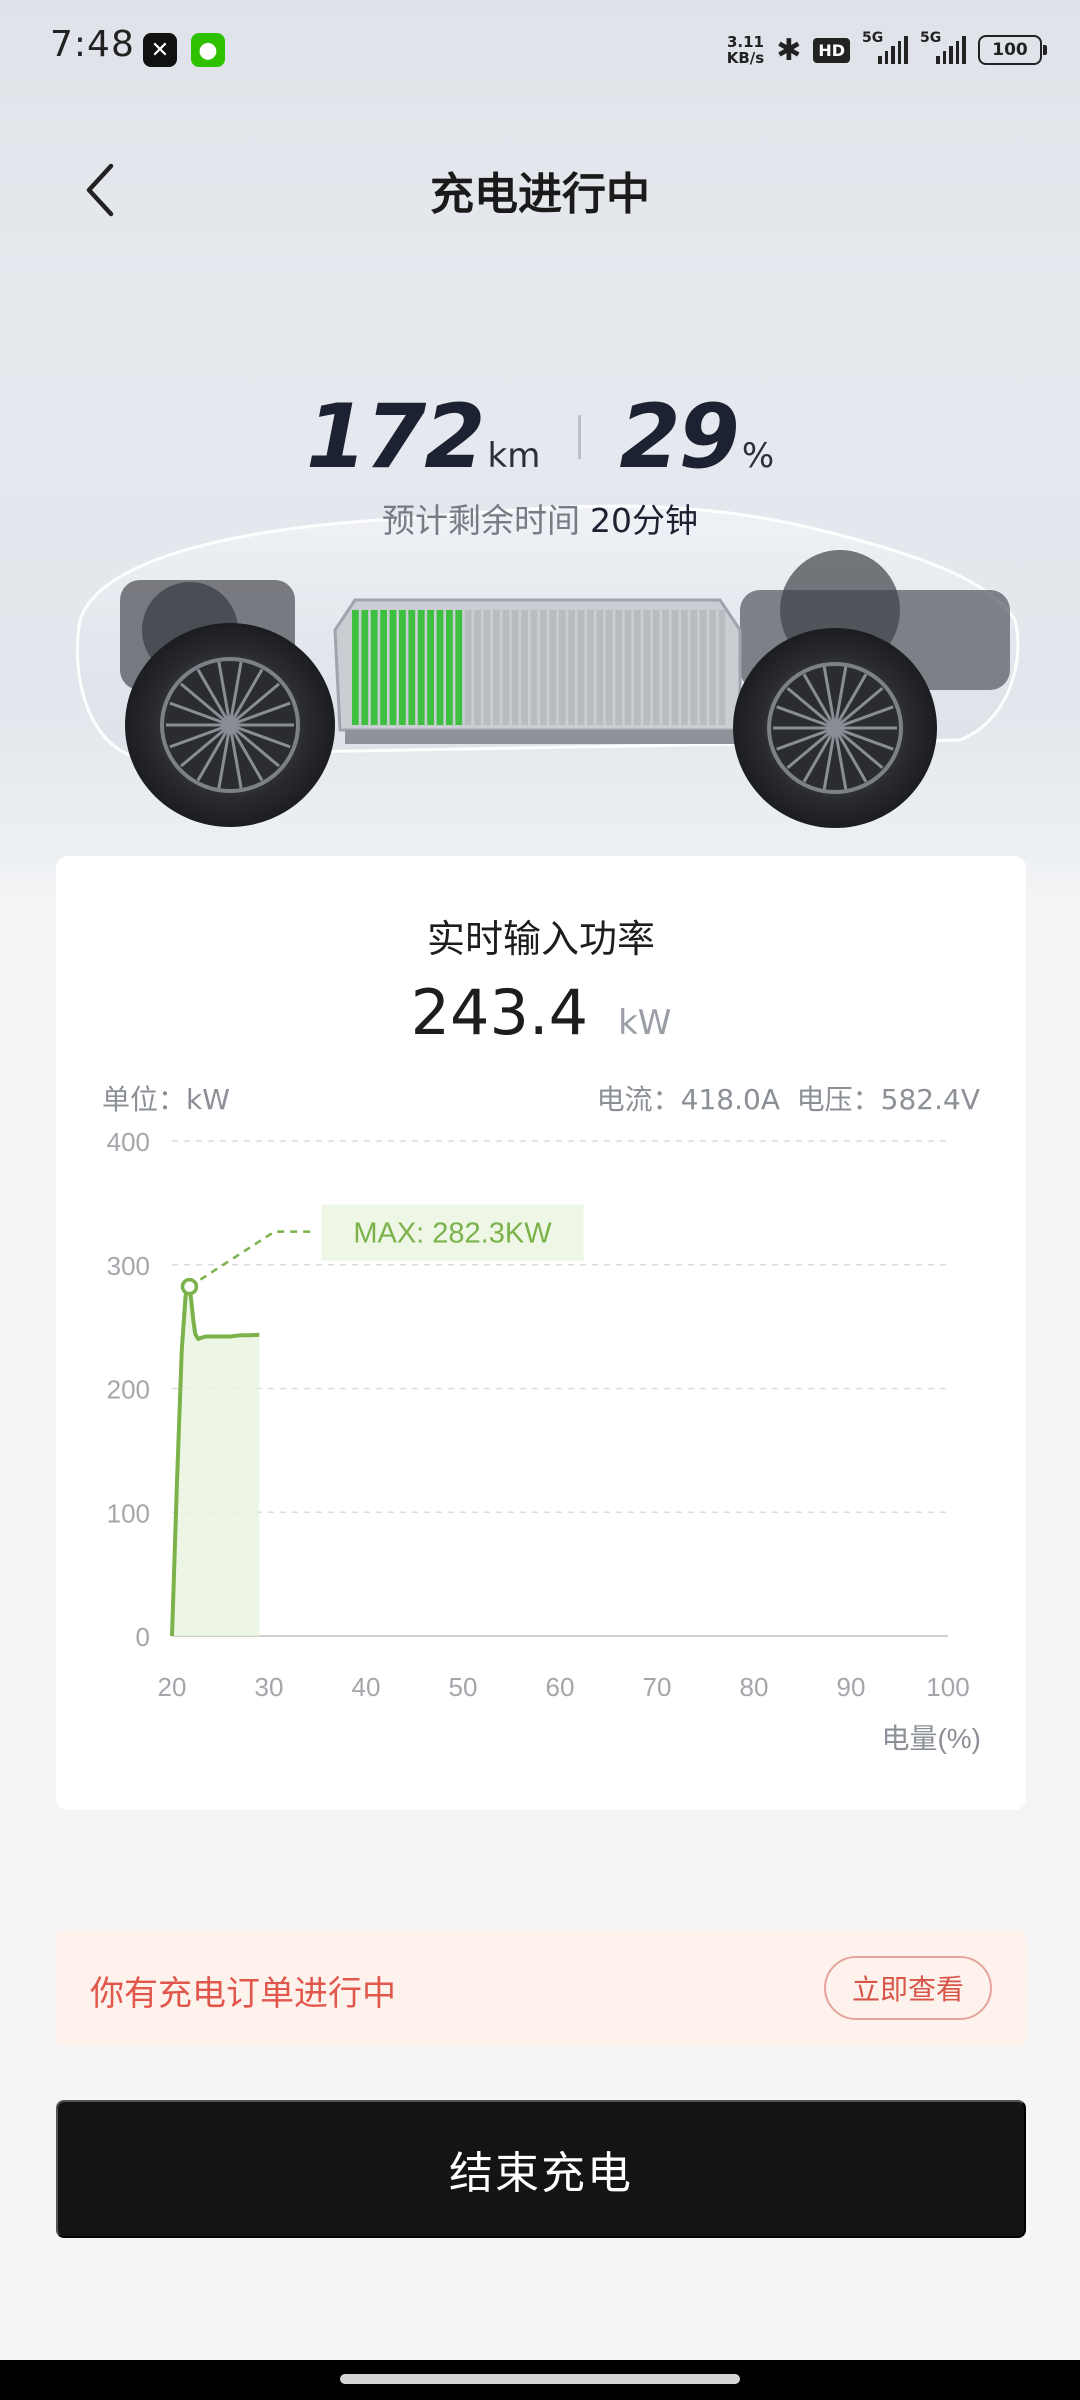 The image size is (1080, 2400). Describe the element at coordinates (189, 1286) in the screenshot. I see `max-point-marker` at that location.